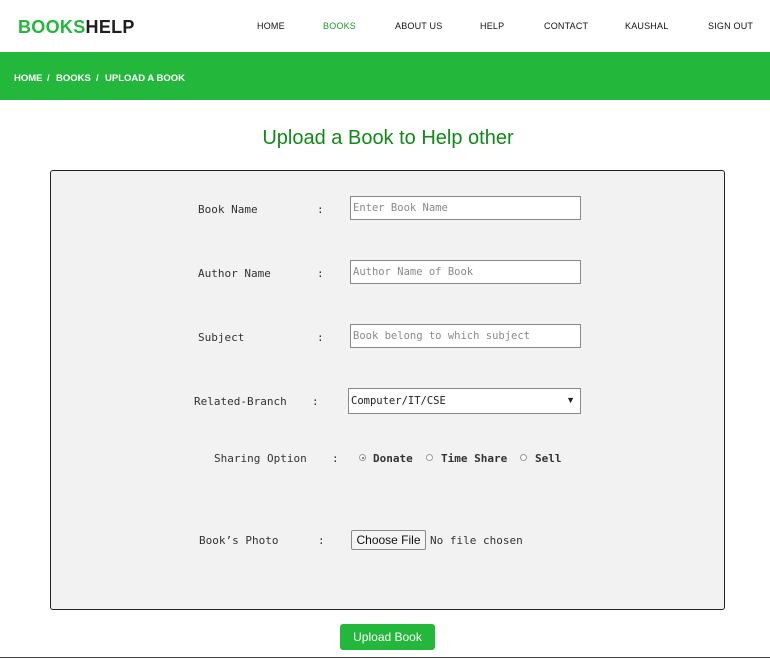 The height and width of the screenshot is (659, 770). What do you see at coordinates (465, 208) in the screenshot?
I see `book-name-input` at bounding box center [465, 208].